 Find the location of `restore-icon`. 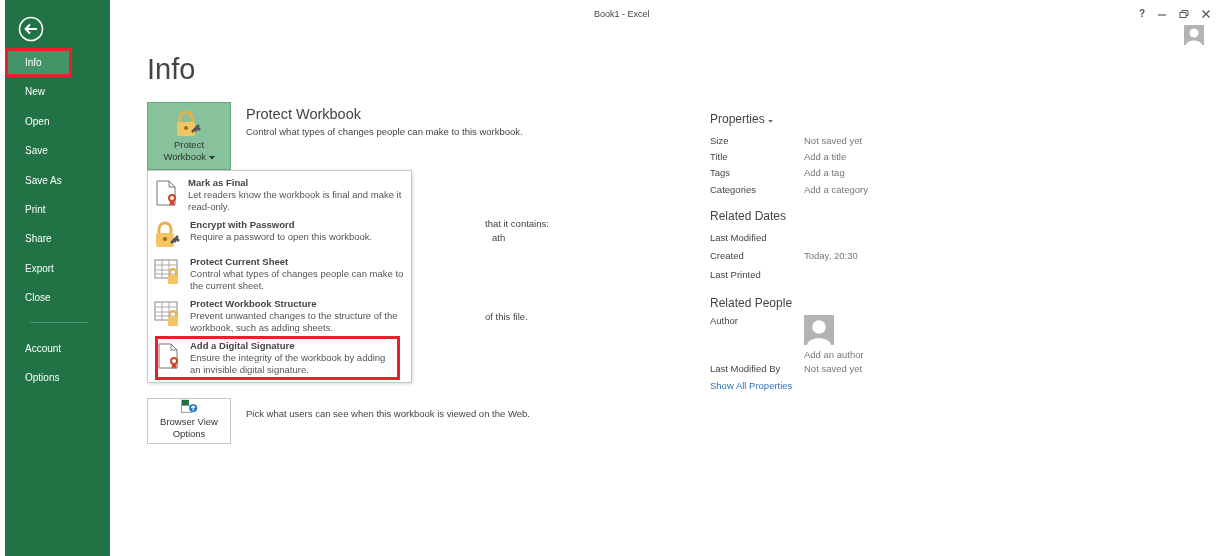

restore-icon is located at coordinates (1184, 13).